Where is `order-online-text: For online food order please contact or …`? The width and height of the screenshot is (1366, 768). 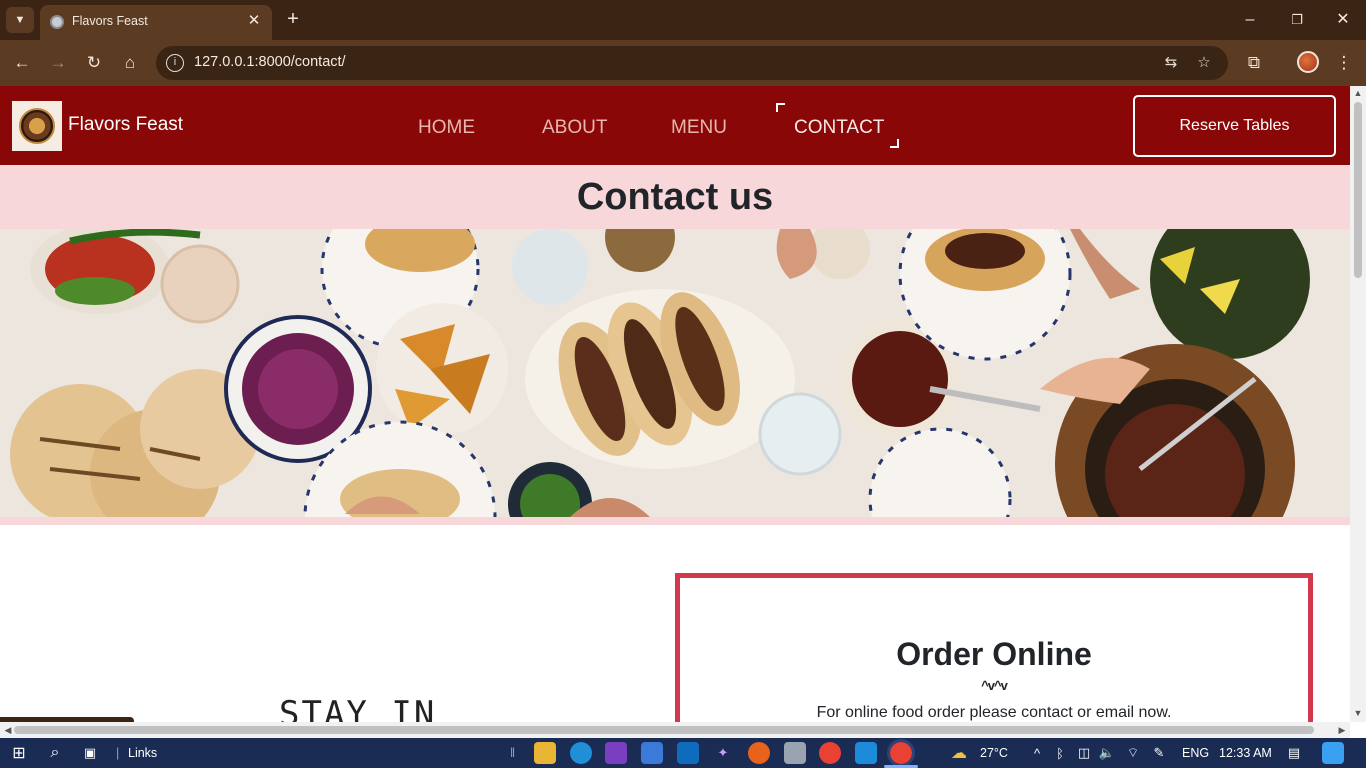
order-online-text: For online food order please contact or … is located at coordinates (994, 712).